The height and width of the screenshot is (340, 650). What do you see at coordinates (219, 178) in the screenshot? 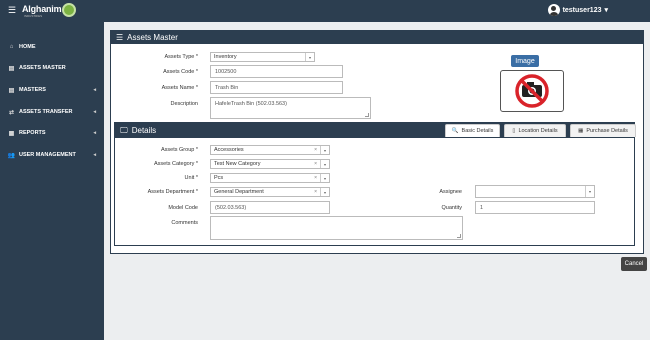
I see `unit-value: Pcs` at bounding box center [219, 178].